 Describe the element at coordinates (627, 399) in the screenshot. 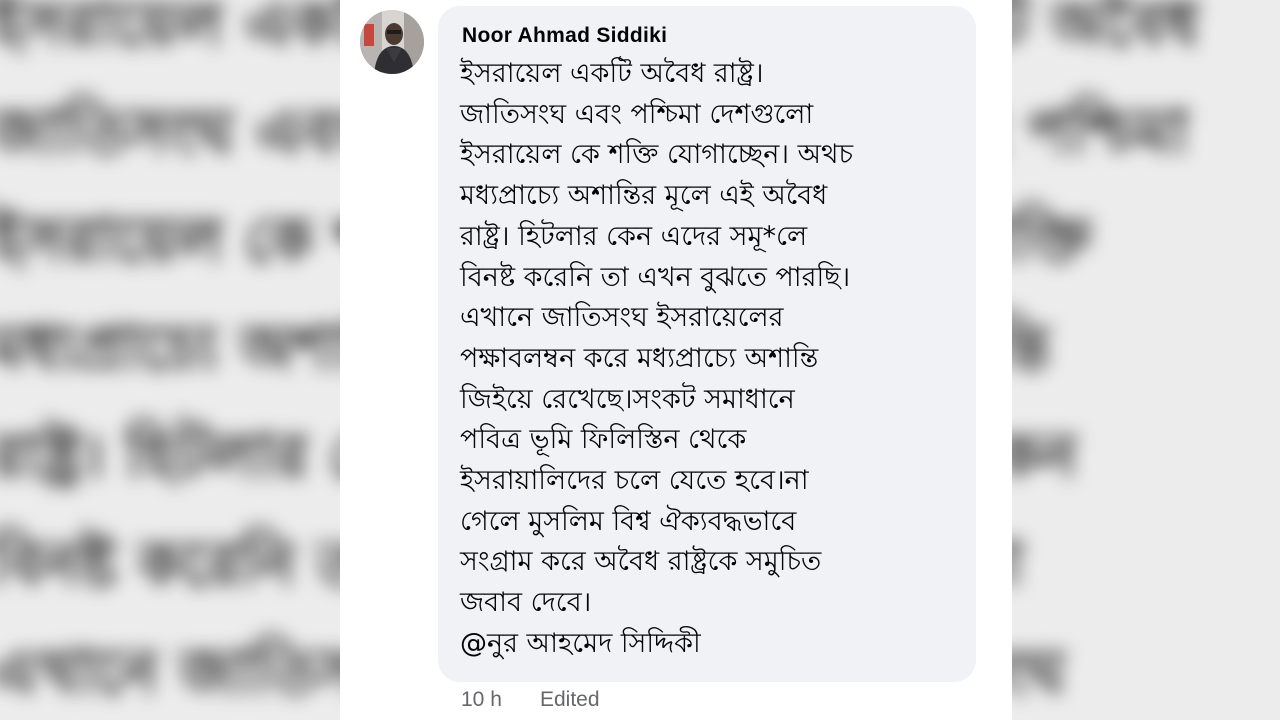

I see `comment-line: জিইয়ে রেখেছে।সংকট সমাধানে` at that location.